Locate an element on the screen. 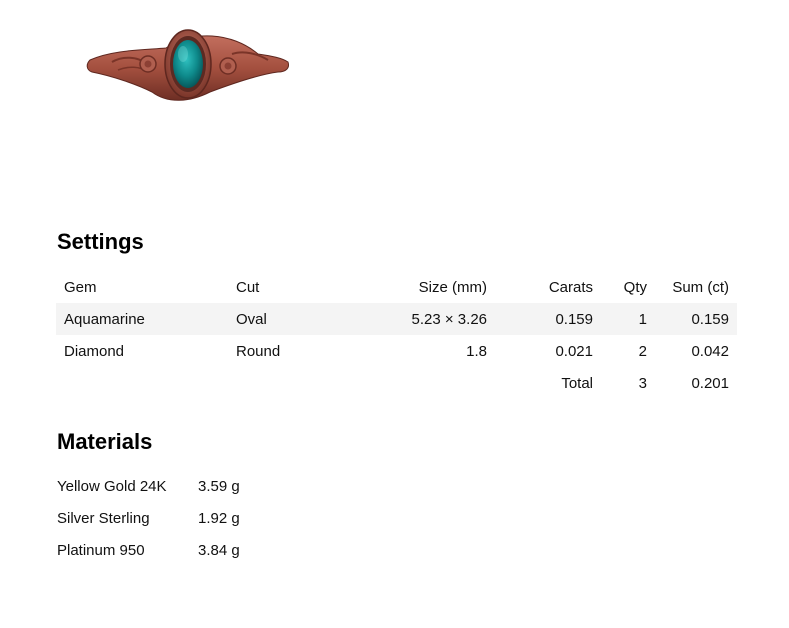 The image size is (789, 628). column-header-sum: Sum (ct) is located at coordinates (700, 287).